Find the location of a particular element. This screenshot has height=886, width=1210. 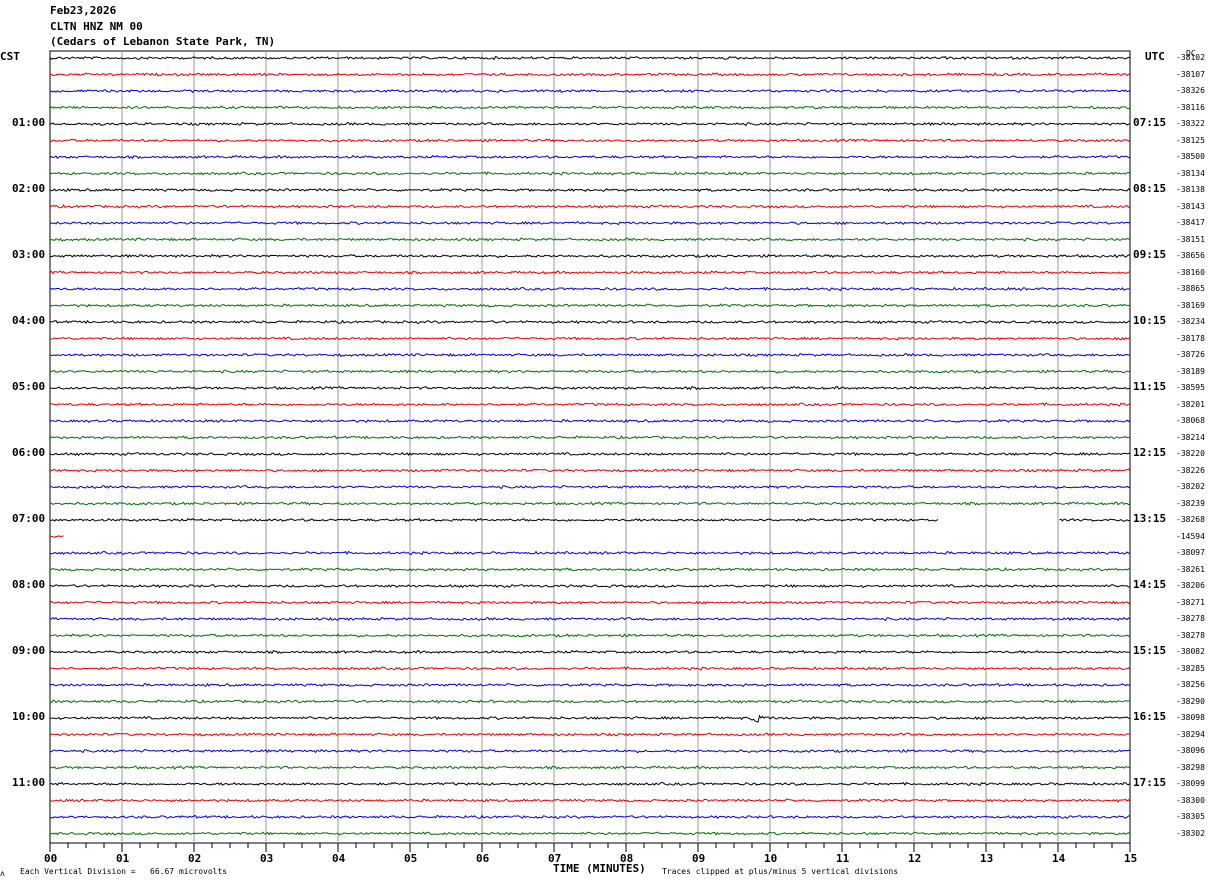

dc-offset-label: -38107 is located at coordinates (1190, 74).